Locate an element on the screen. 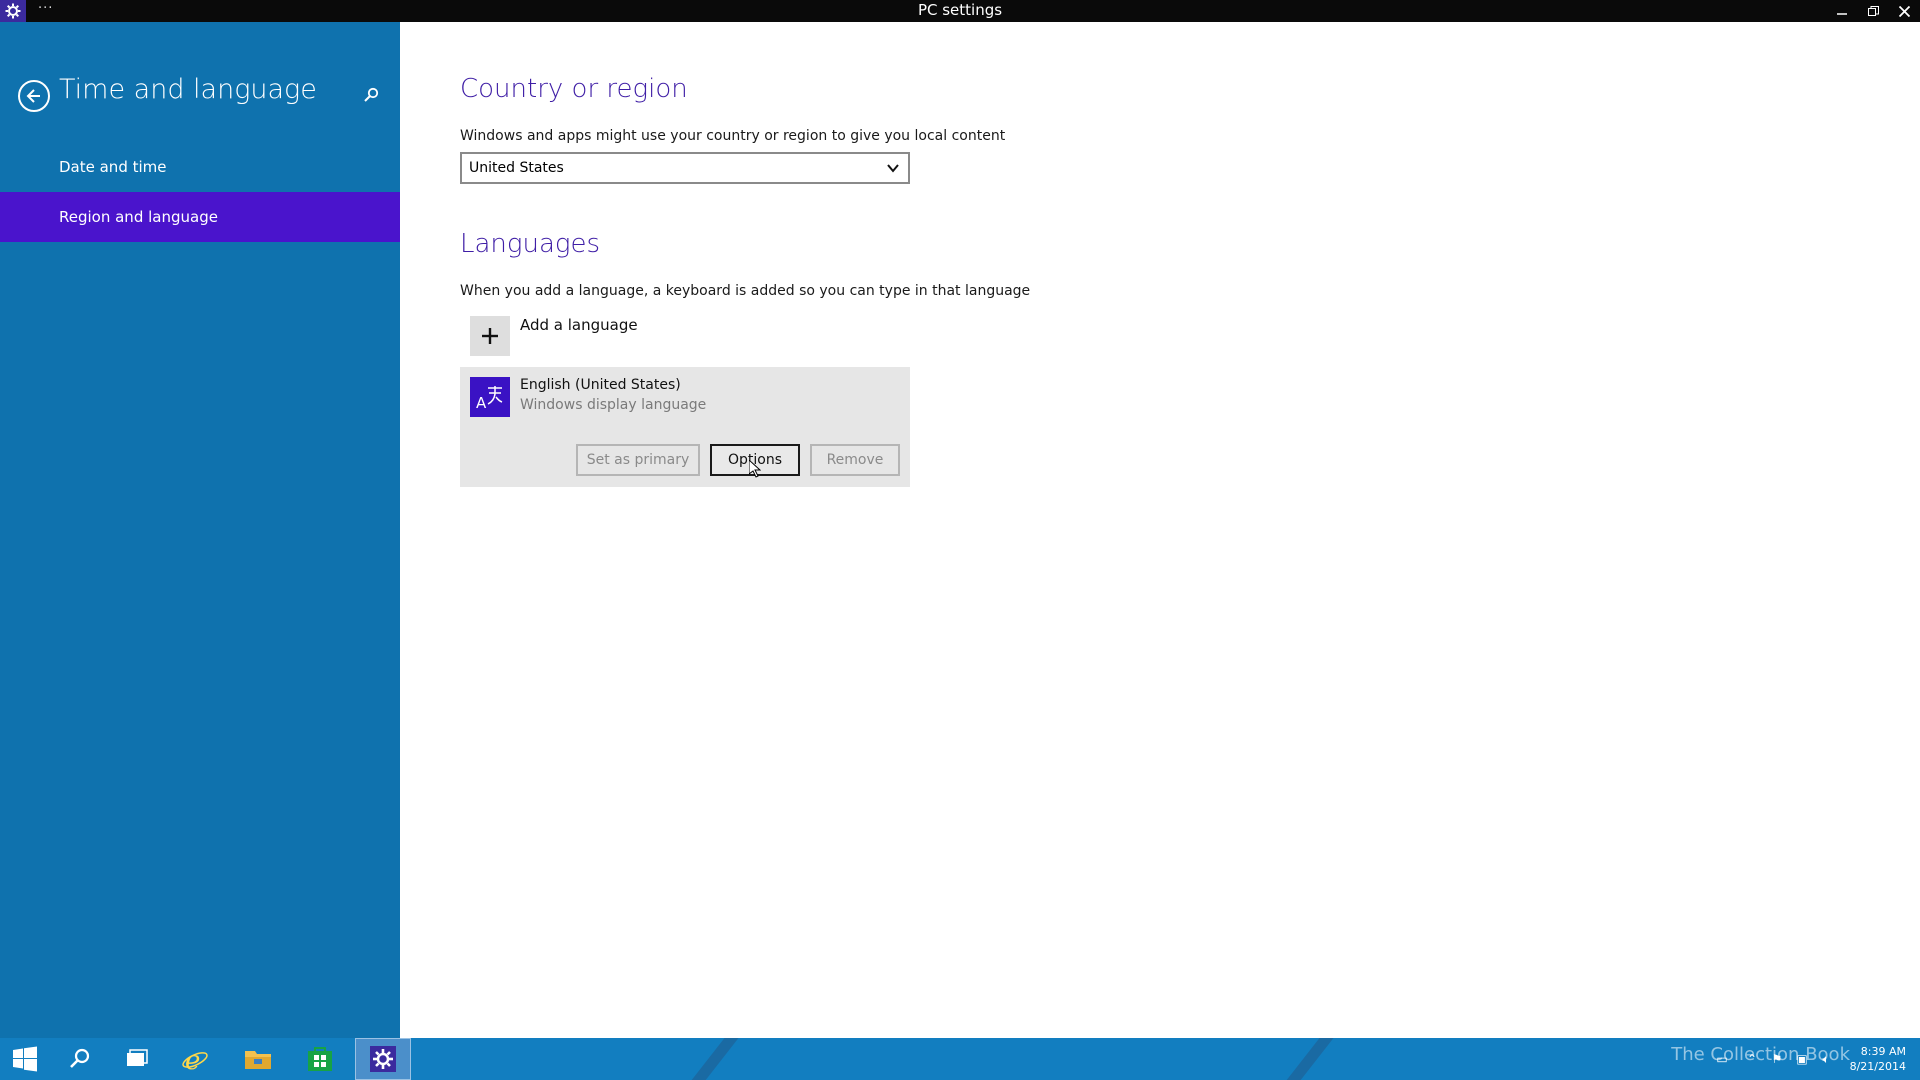 Image resolution: width=1920 pixels, height=1080 pixels. country-heading: Country or region is located at coordinates (574, 89).